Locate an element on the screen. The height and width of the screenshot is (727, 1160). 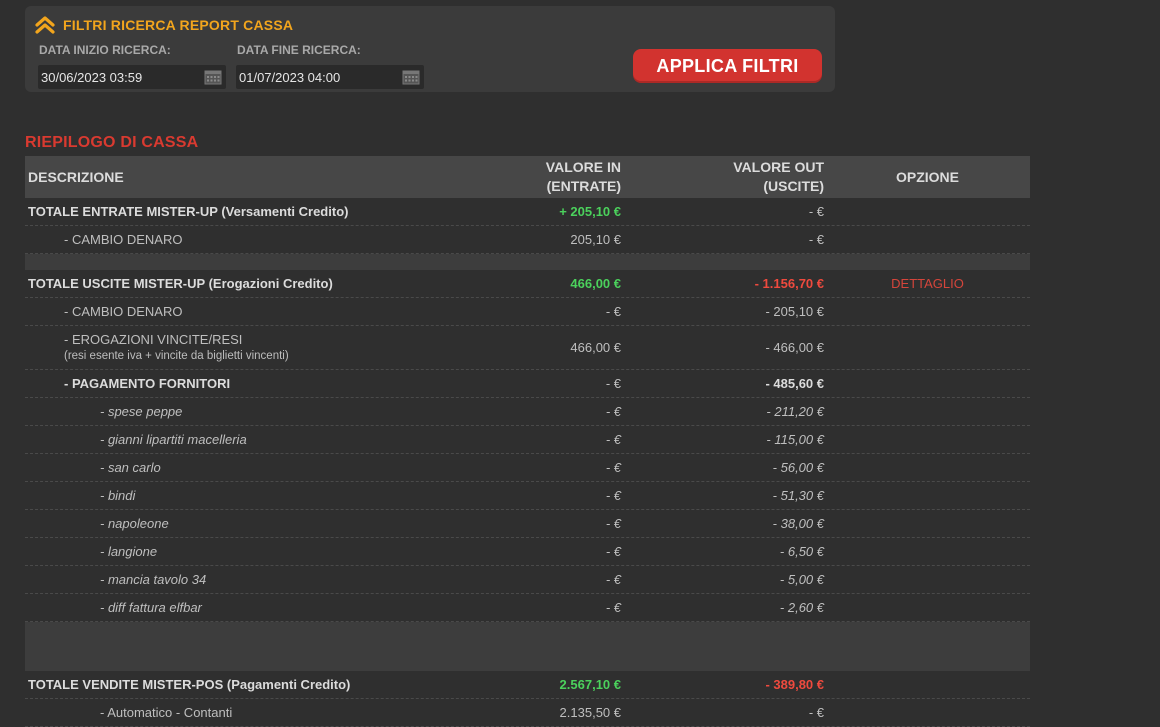
header-value-in-line1: VALORE IN is located at coordinates (583, 167).